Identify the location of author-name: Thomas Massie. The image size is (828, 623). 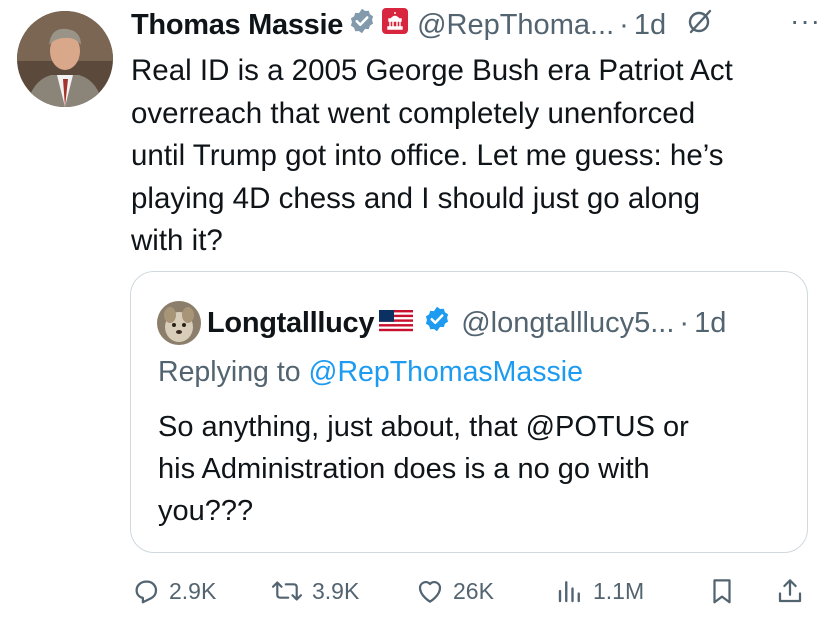
(237, 25).